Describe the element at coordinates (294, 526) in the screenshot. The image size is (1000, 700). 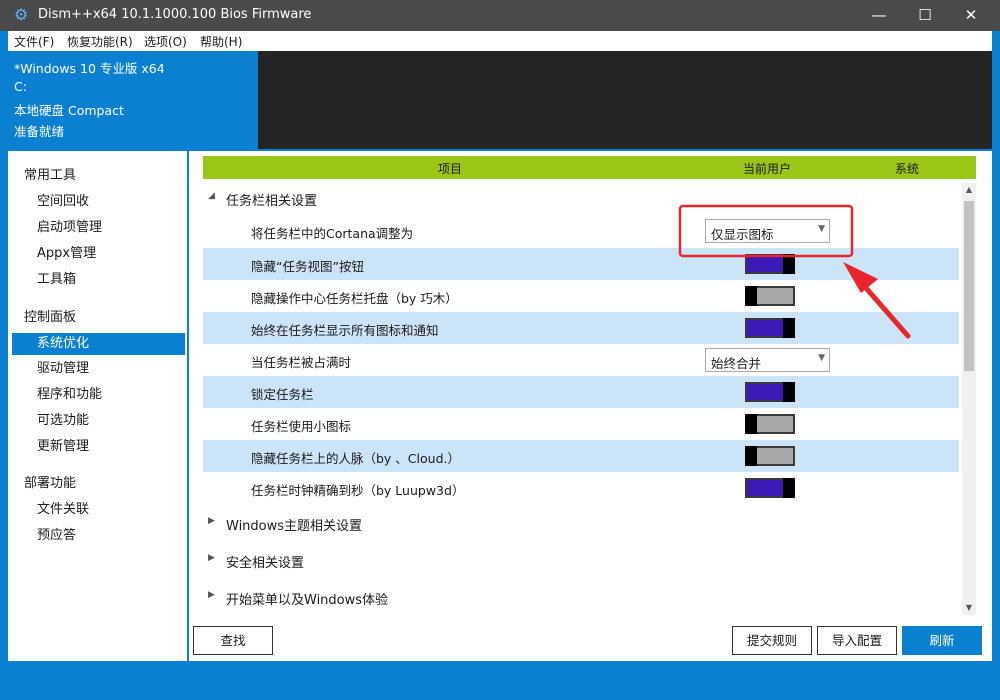
I see `section-label: Windows主题相关设置` at that location.